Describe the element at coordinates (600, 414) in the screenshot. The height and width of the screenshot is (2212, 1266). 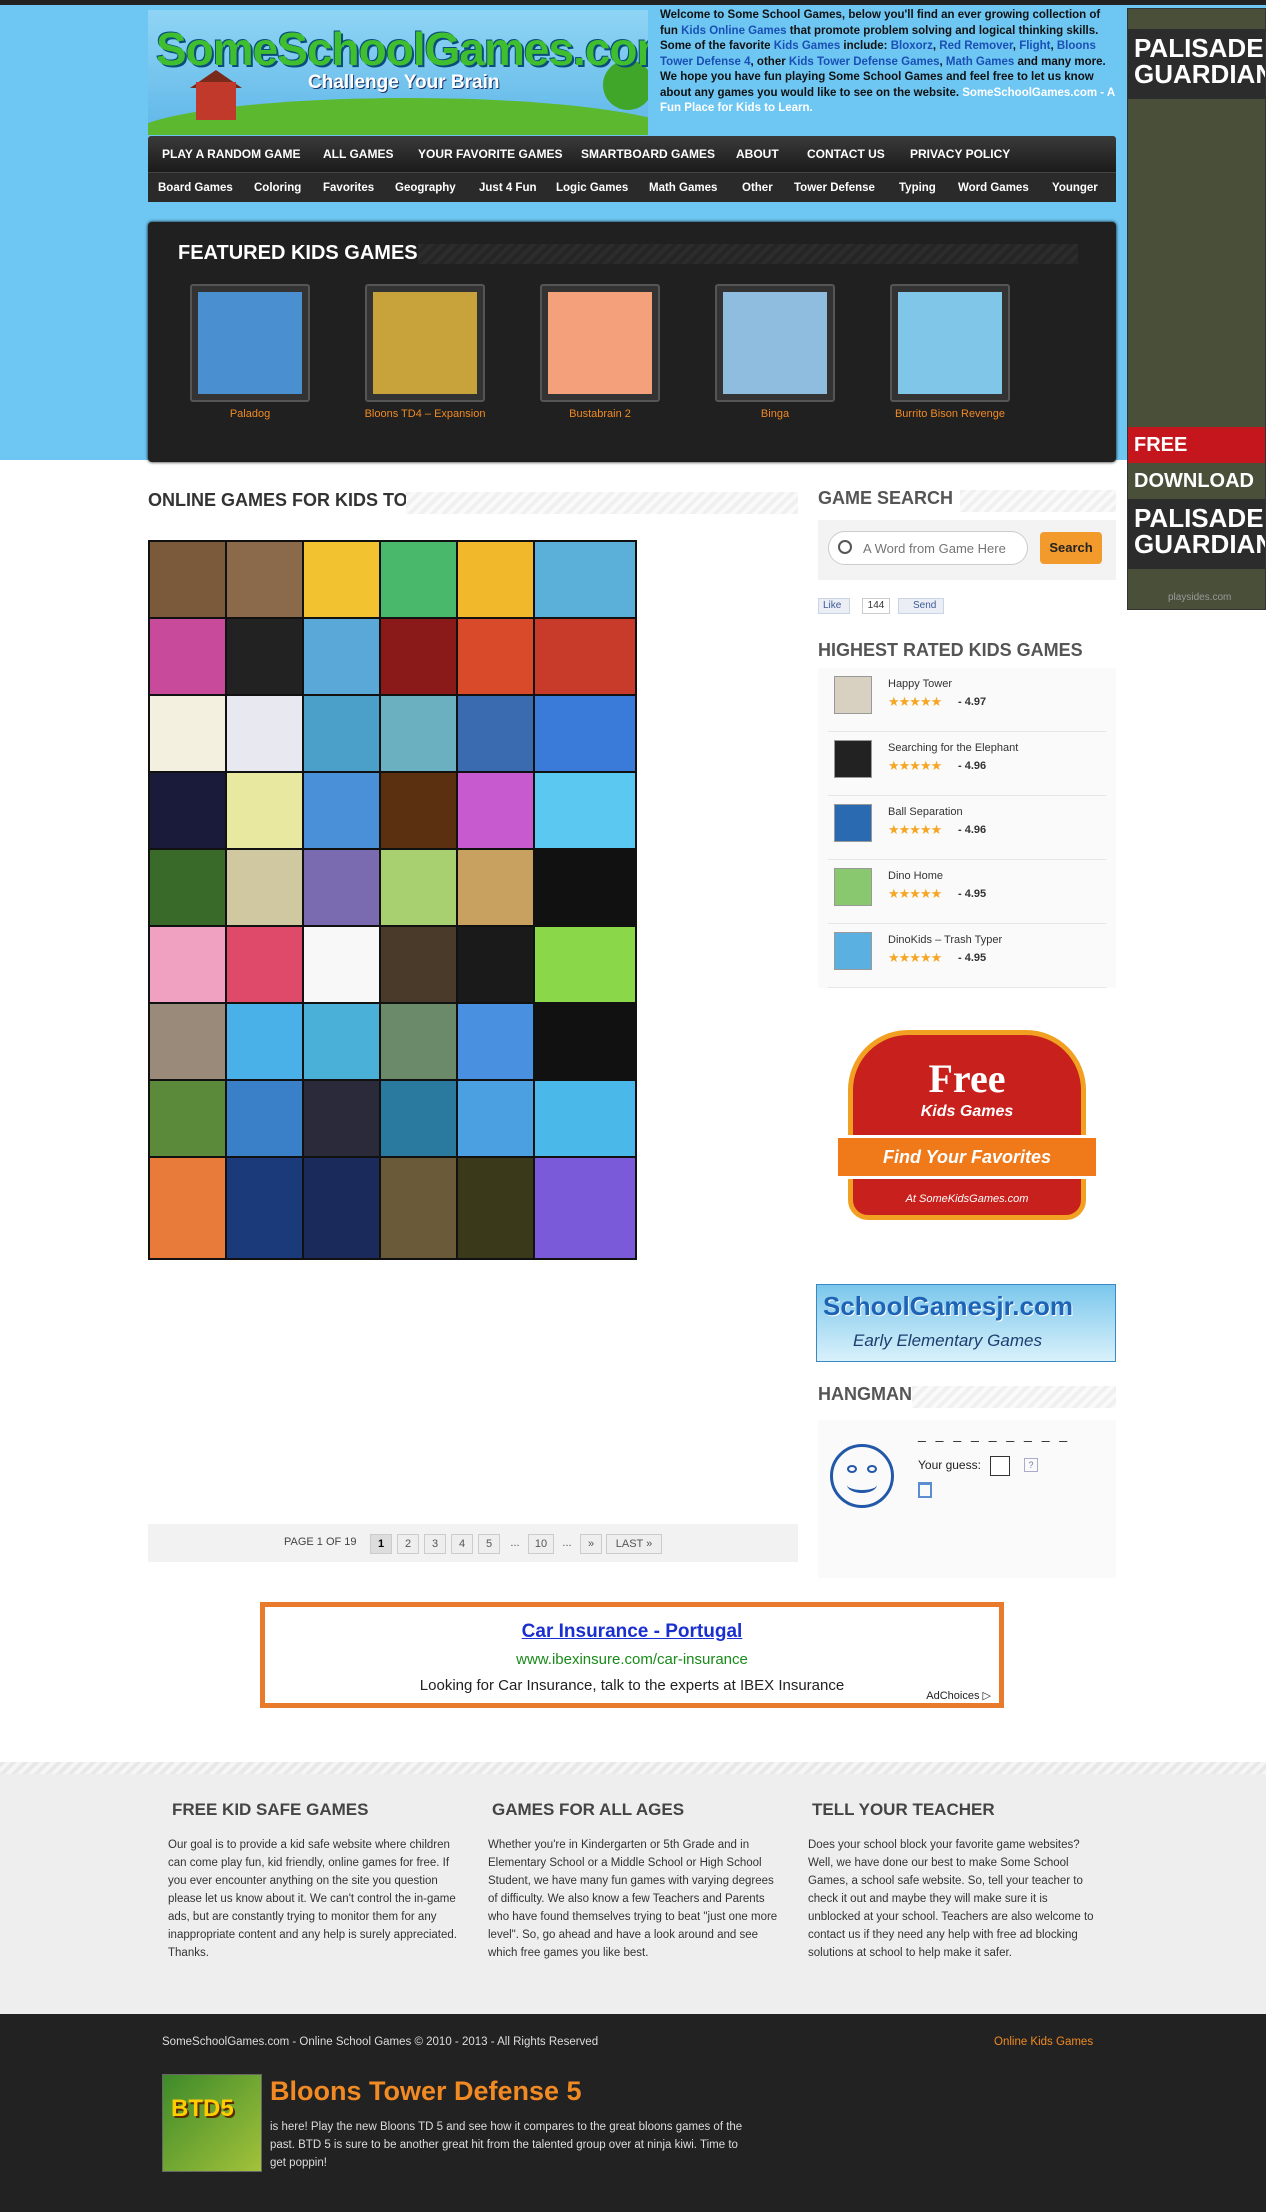
I see `featured-label: Bustabrain 2` at that location.